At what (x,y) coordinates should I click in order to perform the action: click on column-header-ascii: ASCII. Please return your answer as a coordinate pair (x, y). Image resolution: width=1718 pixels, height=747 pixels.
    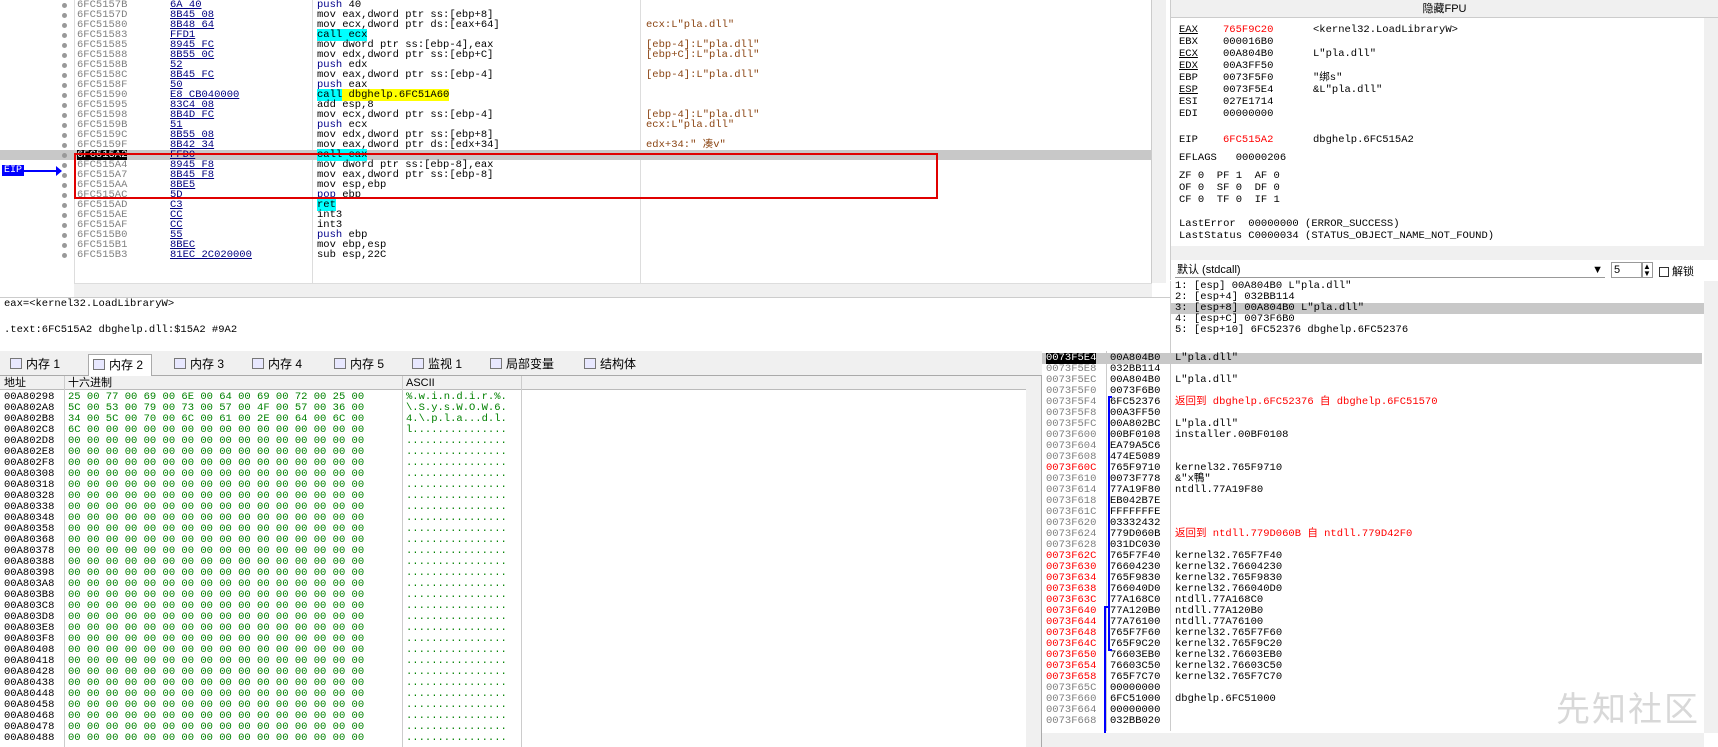
    Looking at the image, I should click on (420, 383).